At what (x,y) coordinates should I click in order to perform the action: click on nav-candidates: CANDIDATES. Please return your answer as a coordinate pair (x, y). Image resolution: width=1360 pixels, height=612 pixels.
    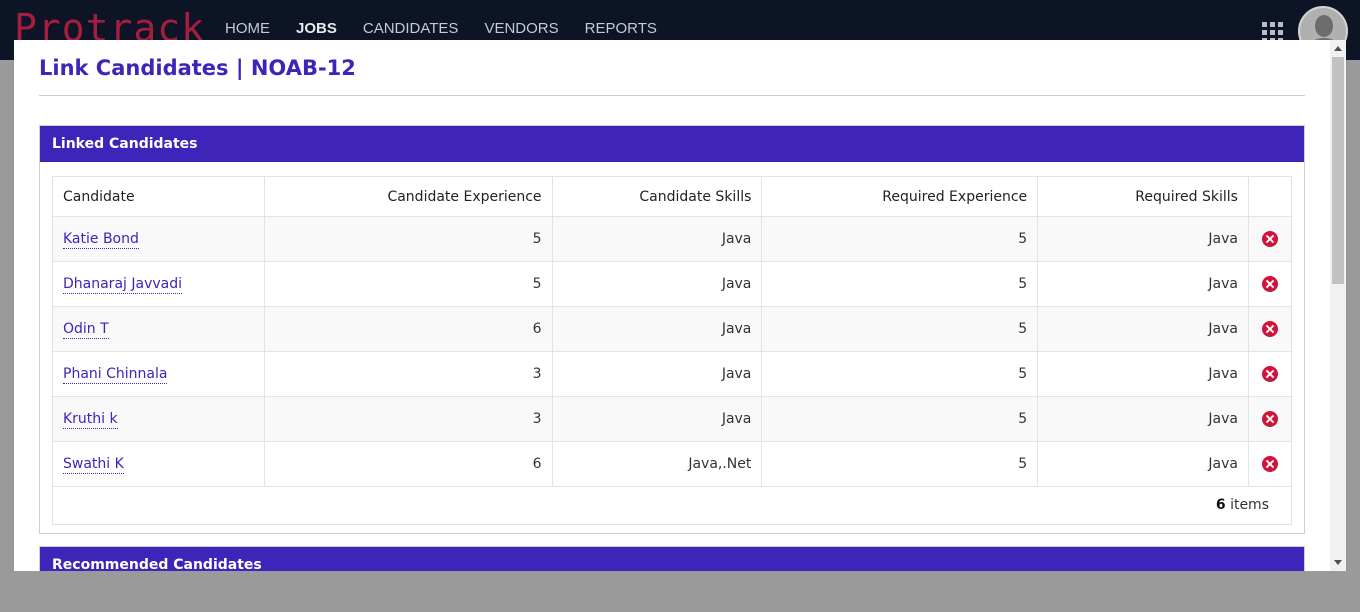
    Looking at the image, I should click on (411, 28).